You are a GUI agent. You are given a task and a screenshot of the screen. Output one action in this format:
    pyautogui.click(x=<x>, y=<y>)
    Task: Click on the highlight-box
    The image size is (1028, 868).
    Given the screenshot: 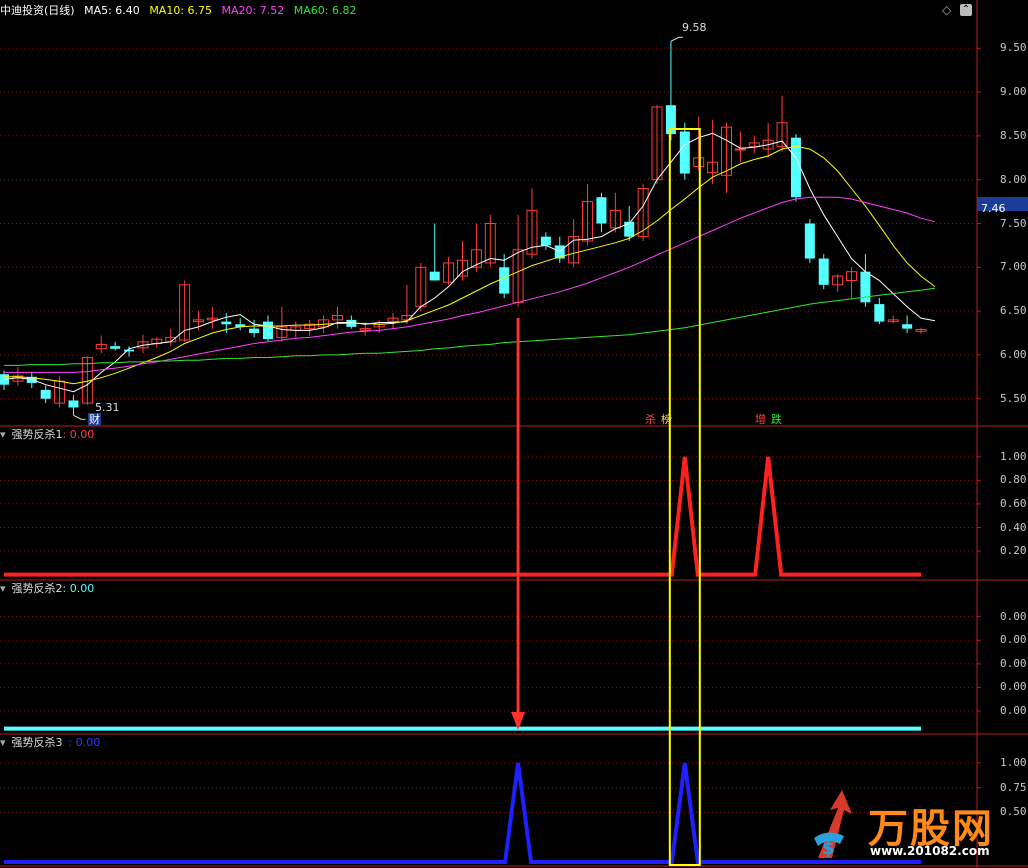 What is the action you would take?
    pyautogui.click(x=684, y=497)
    